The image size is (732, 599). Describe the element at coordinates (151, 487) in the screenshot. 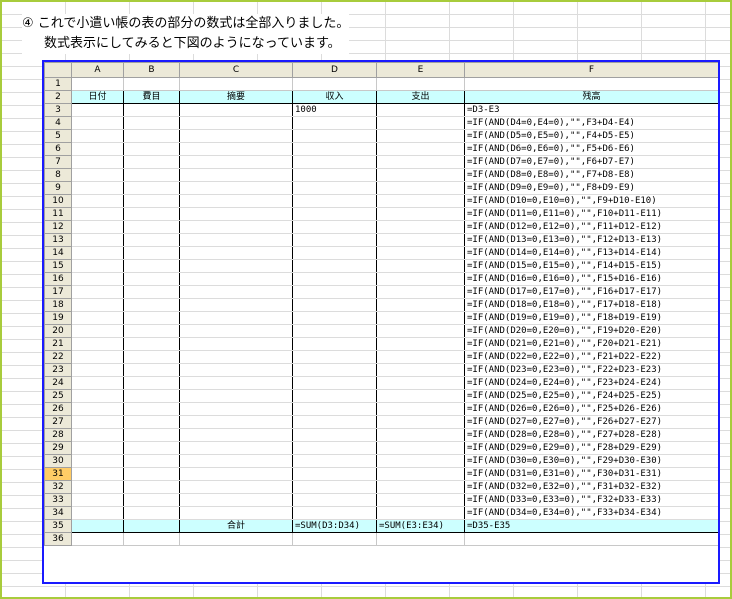

I see `cell-b32` at that location.